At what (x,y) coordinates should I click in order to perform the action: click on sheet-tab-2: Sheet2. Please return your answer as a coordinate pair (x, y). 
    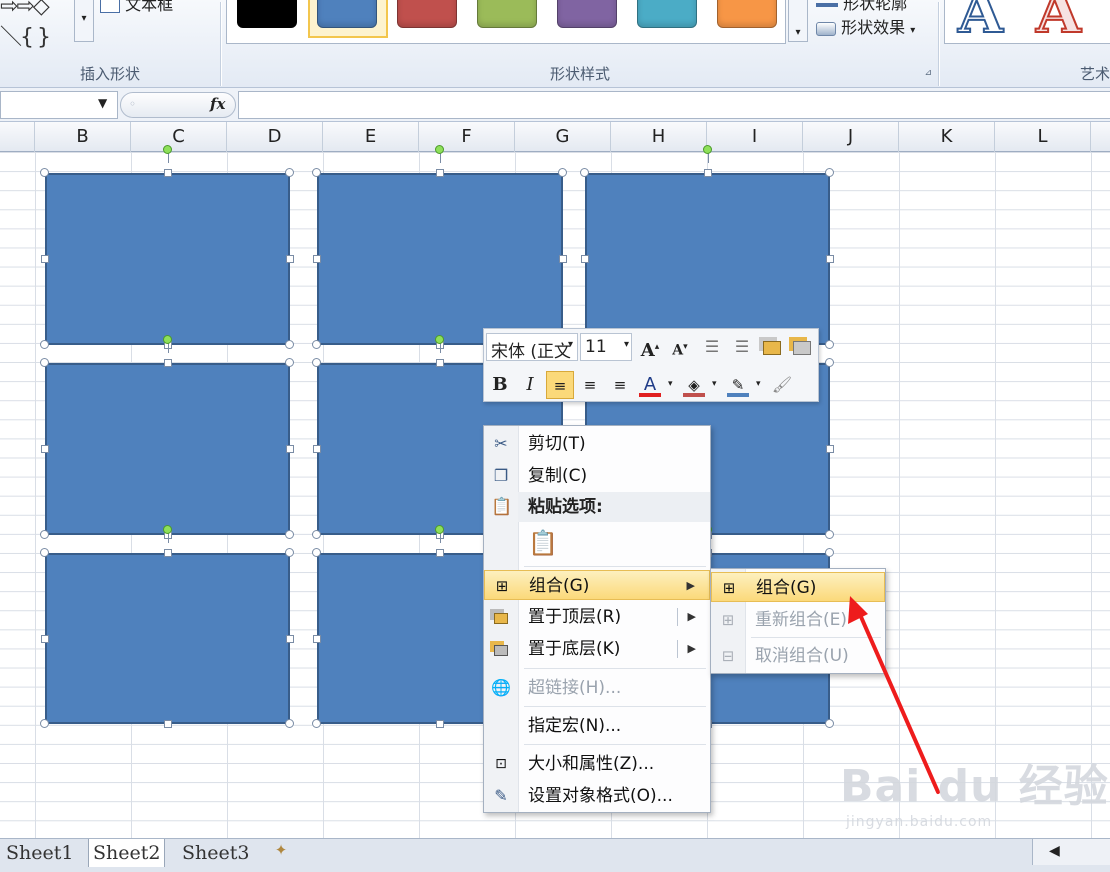
    Looking at the image, I should click on (127, 853).